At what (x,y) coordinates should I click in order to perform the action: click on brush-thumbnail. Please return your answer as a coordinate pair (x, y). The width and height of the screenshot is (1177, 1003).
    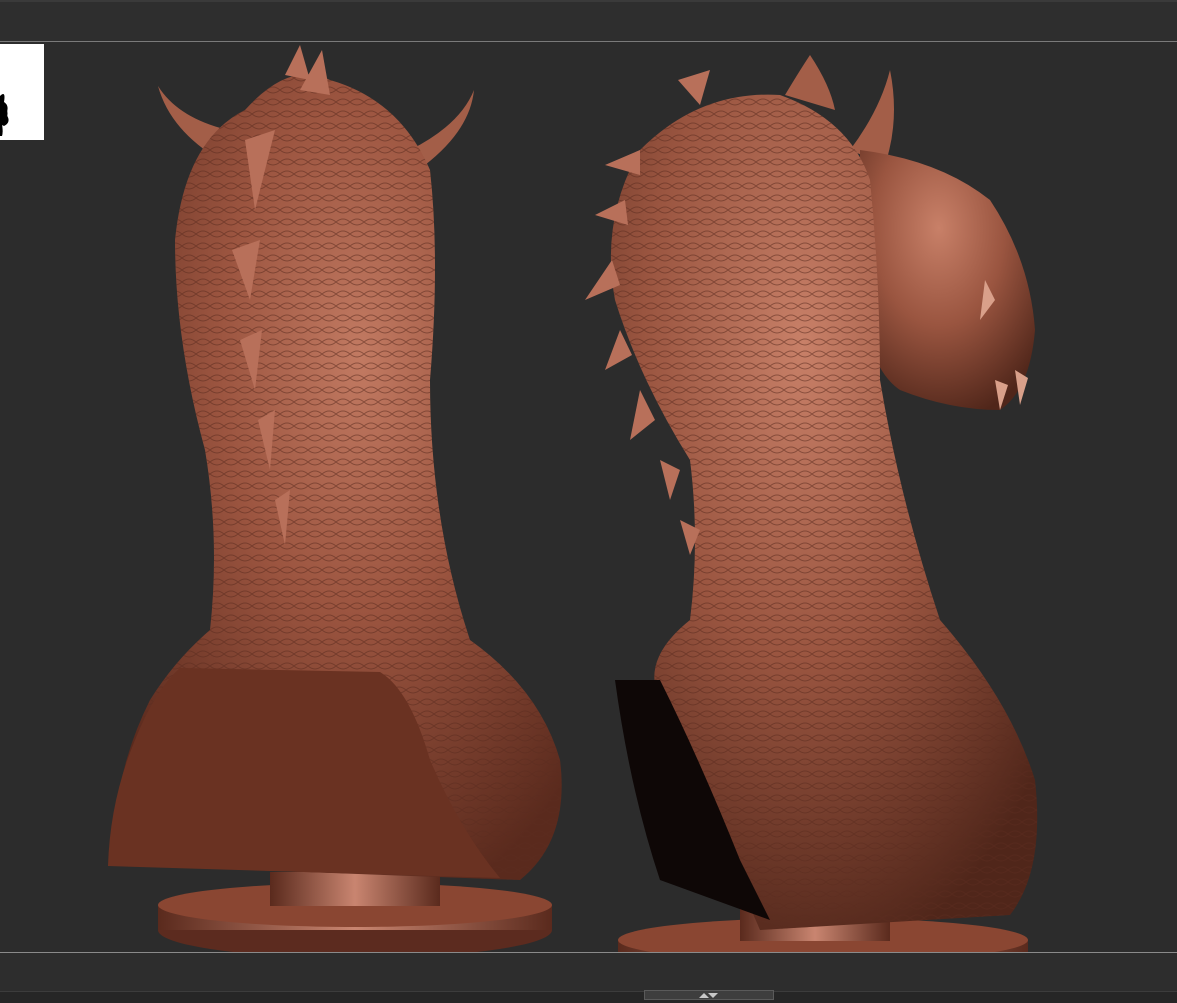
    Looking at the image, I should click on (22, 92).